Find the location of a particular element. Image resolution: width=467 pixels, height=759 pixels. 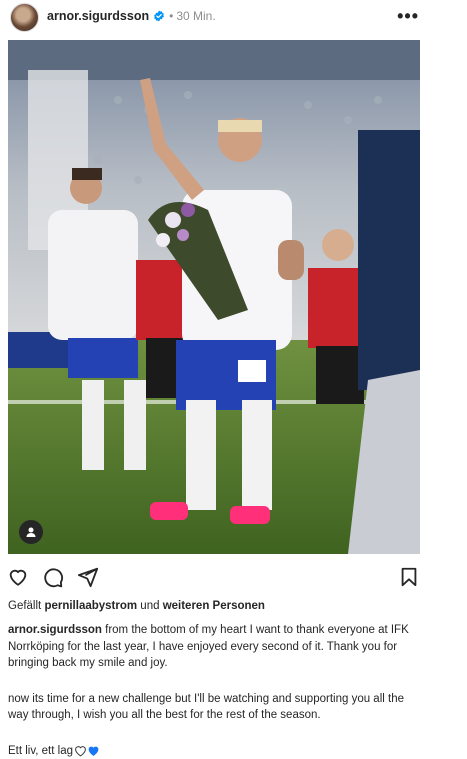

header-meta: arnor.sigurdsson • 30 Min. is located at coordinates (131, 16).